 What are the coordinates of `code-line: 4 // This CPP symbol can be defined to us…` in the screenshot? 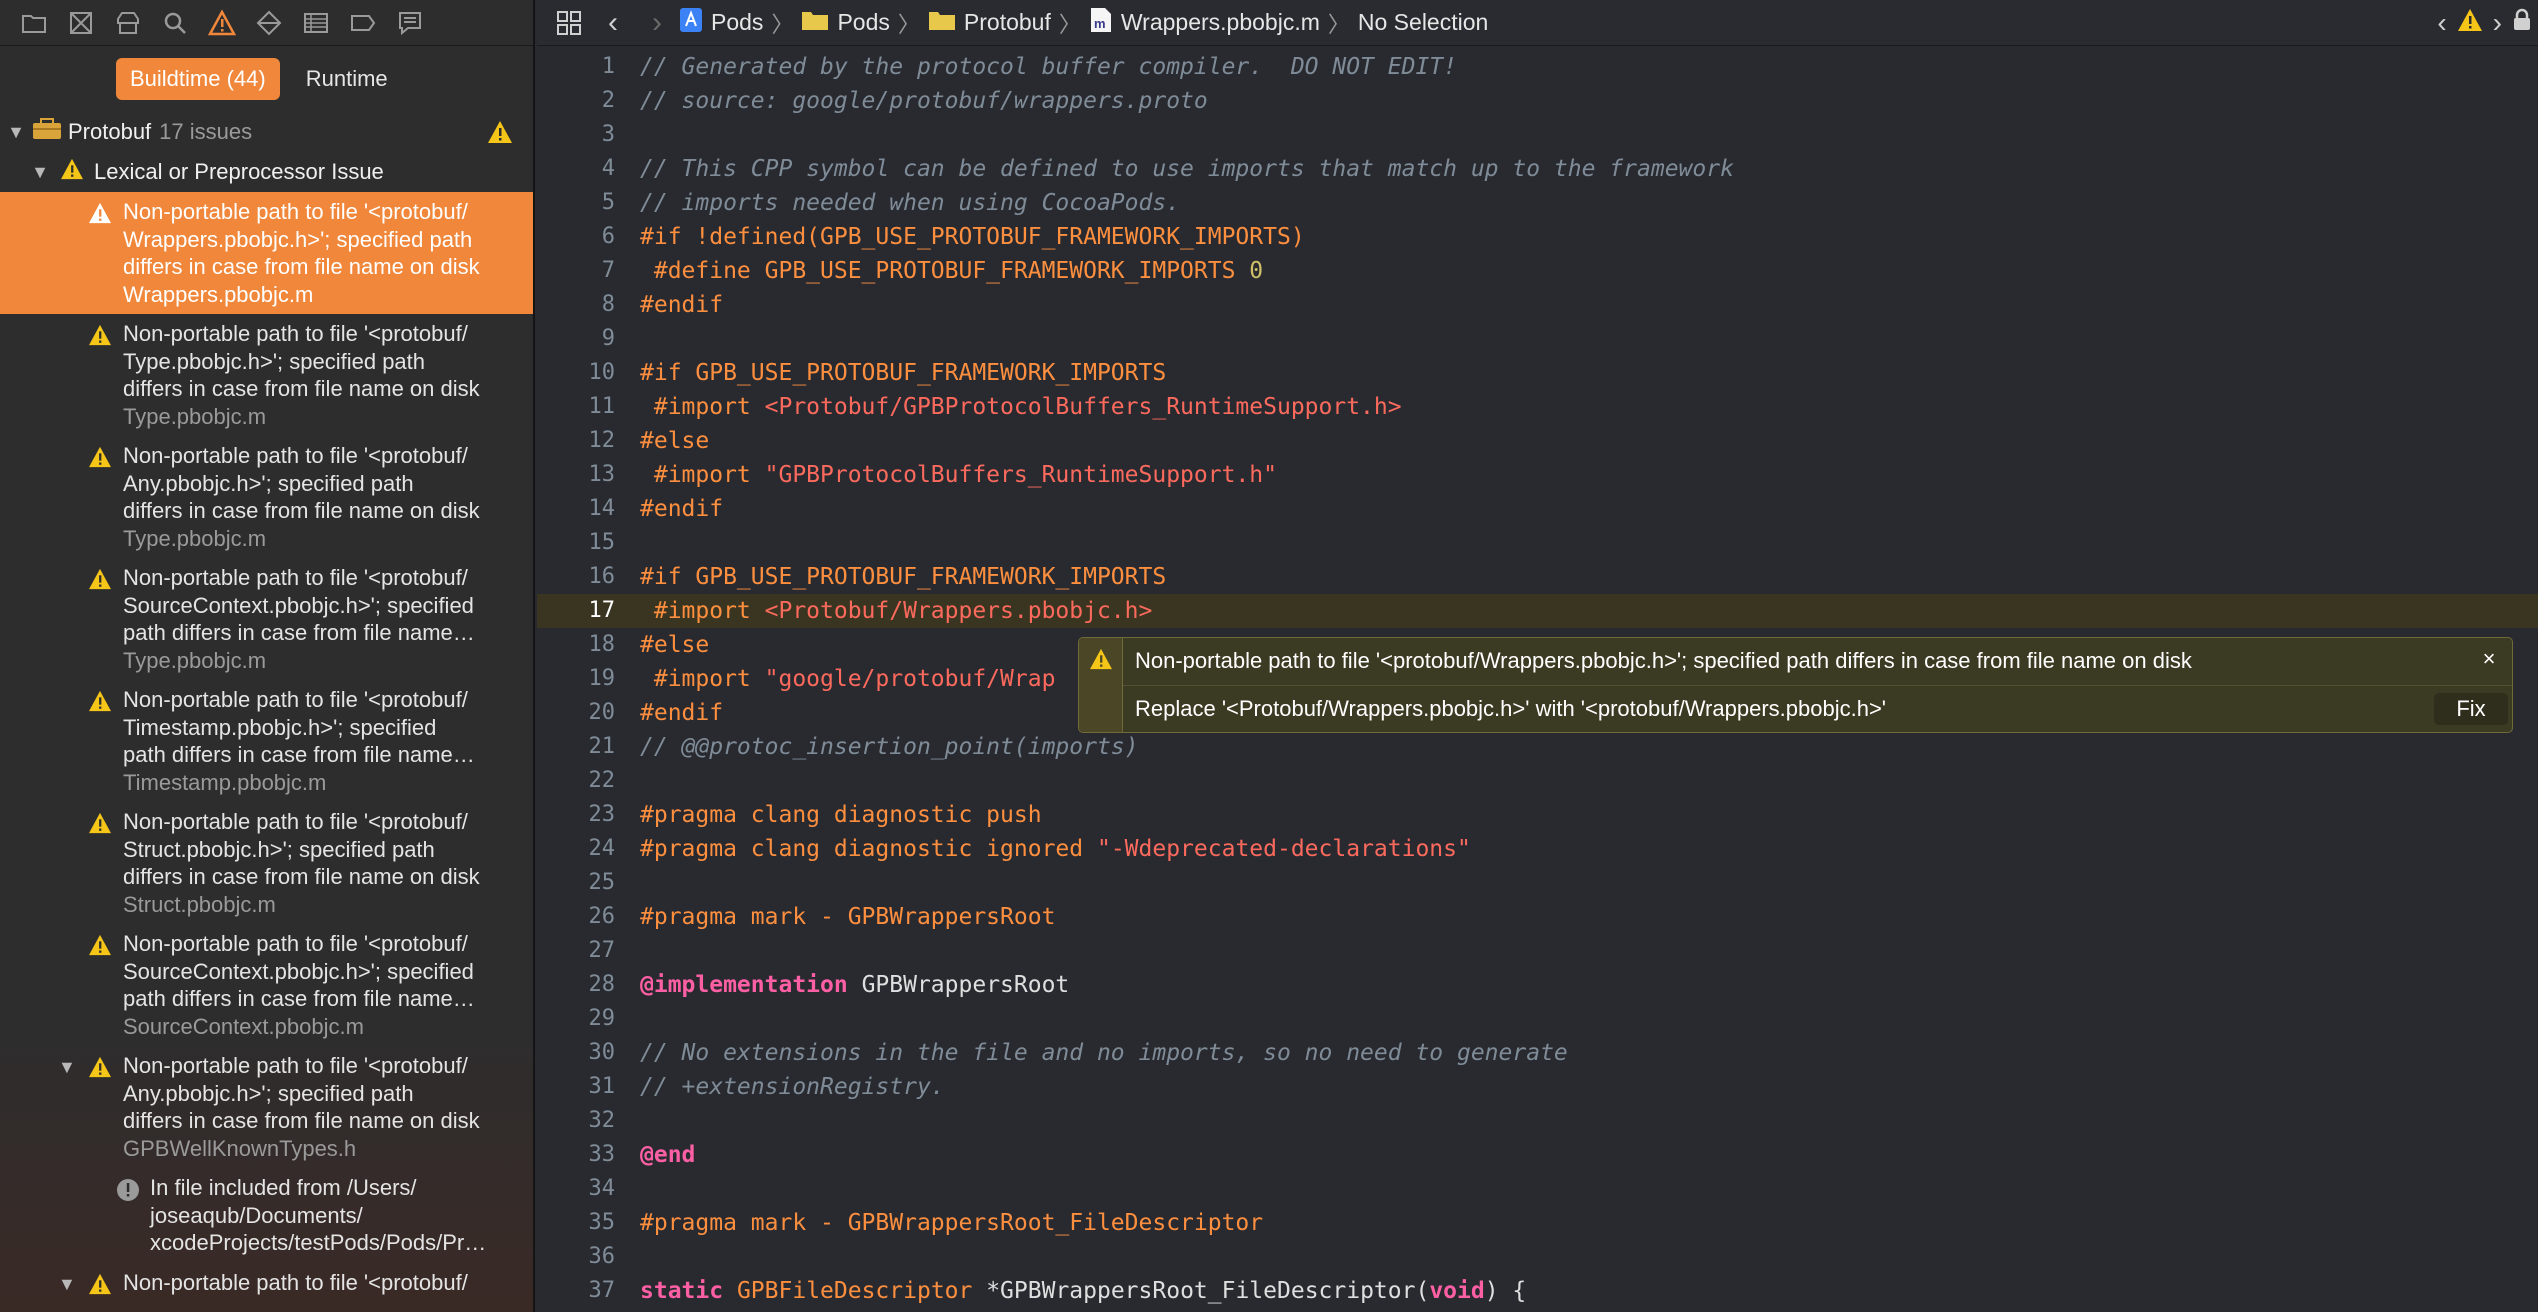 It's located at (1537, 169).